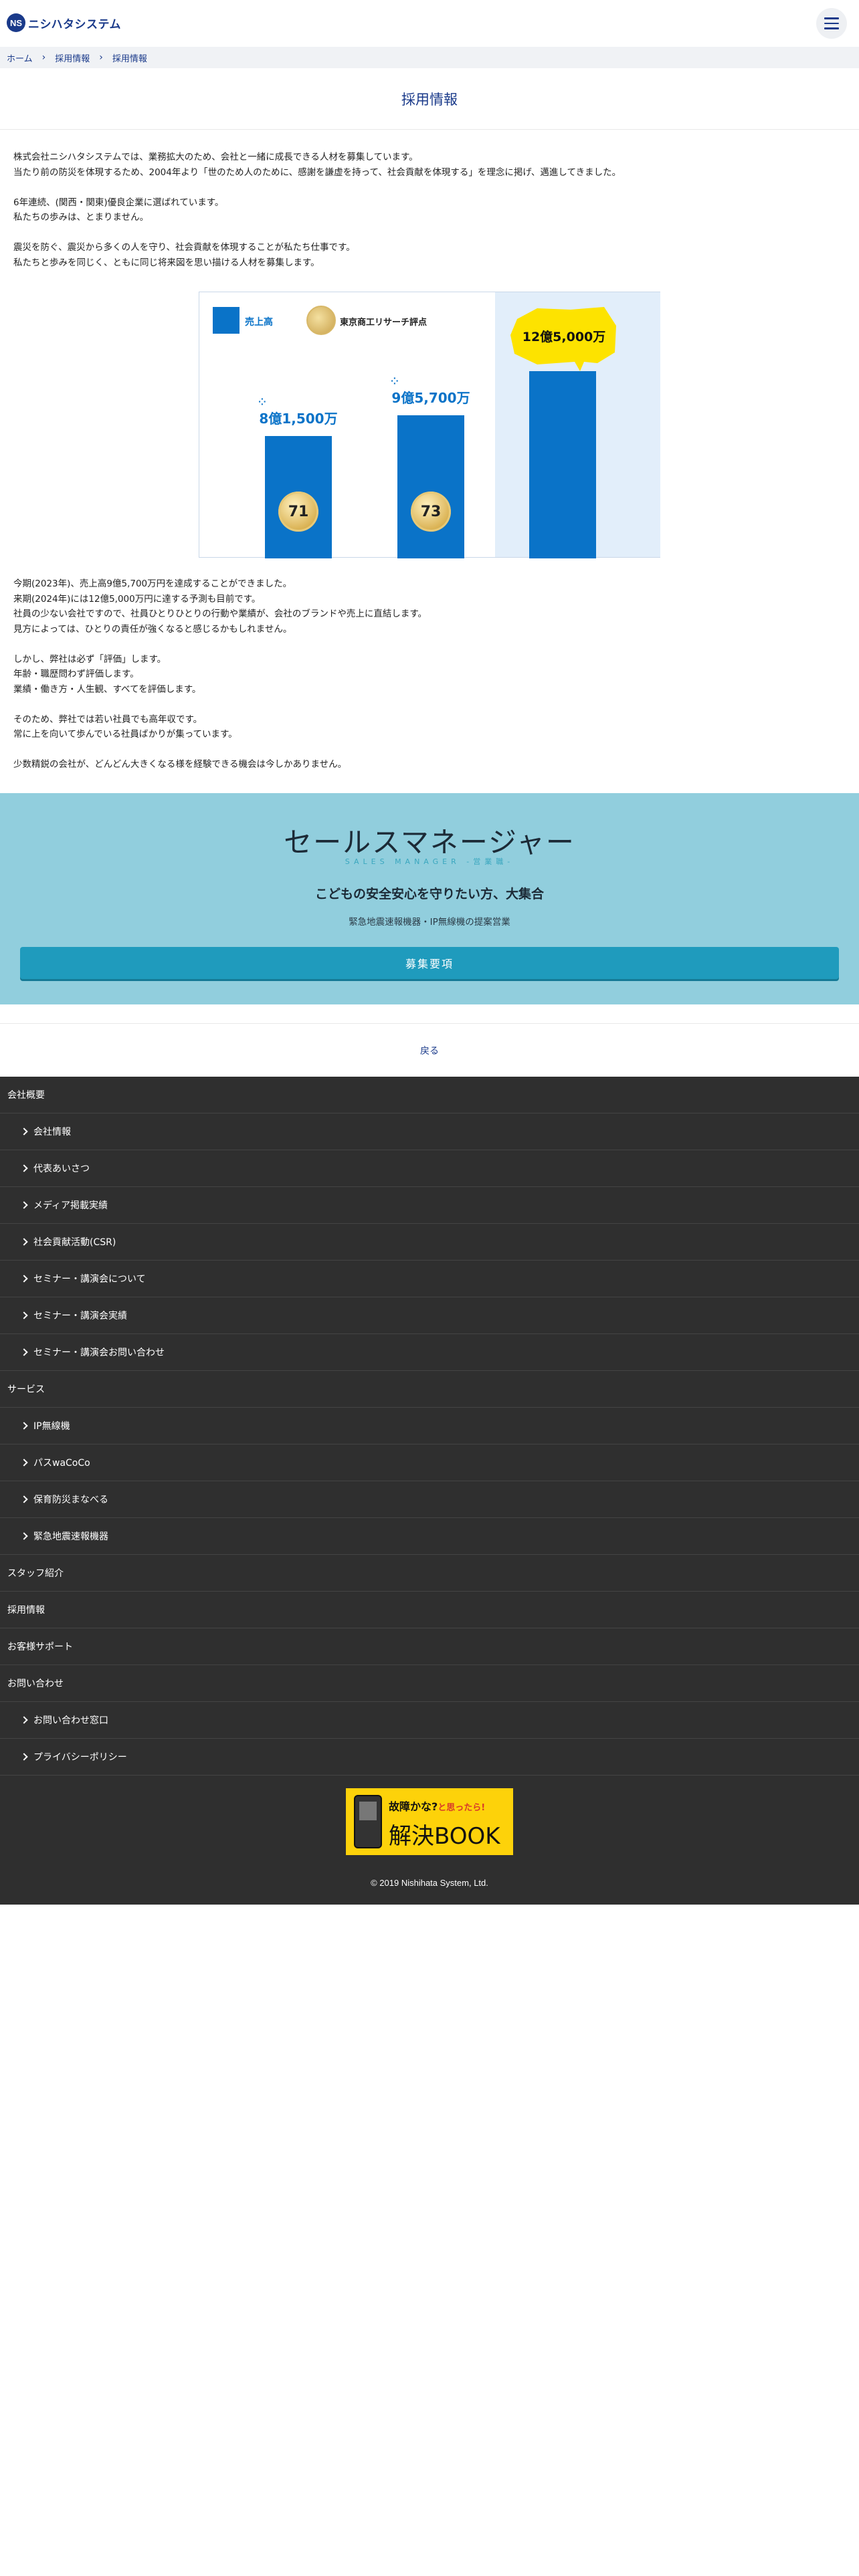 Image resolution: width=859 pixels, height=2576 pixels. What do you see at coordinates (90, 659) in the screenshot?
I see `body-line: しかし、弊社は必ず「評価」します。` at bounding box center [90, 659].